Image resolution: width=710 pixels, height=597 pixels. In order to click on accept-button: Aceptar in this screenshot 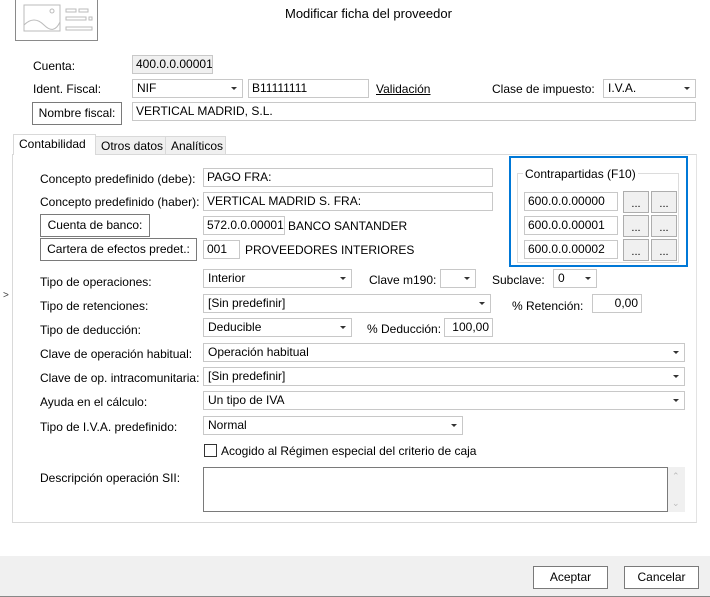, I will do `click(570, 577)`.